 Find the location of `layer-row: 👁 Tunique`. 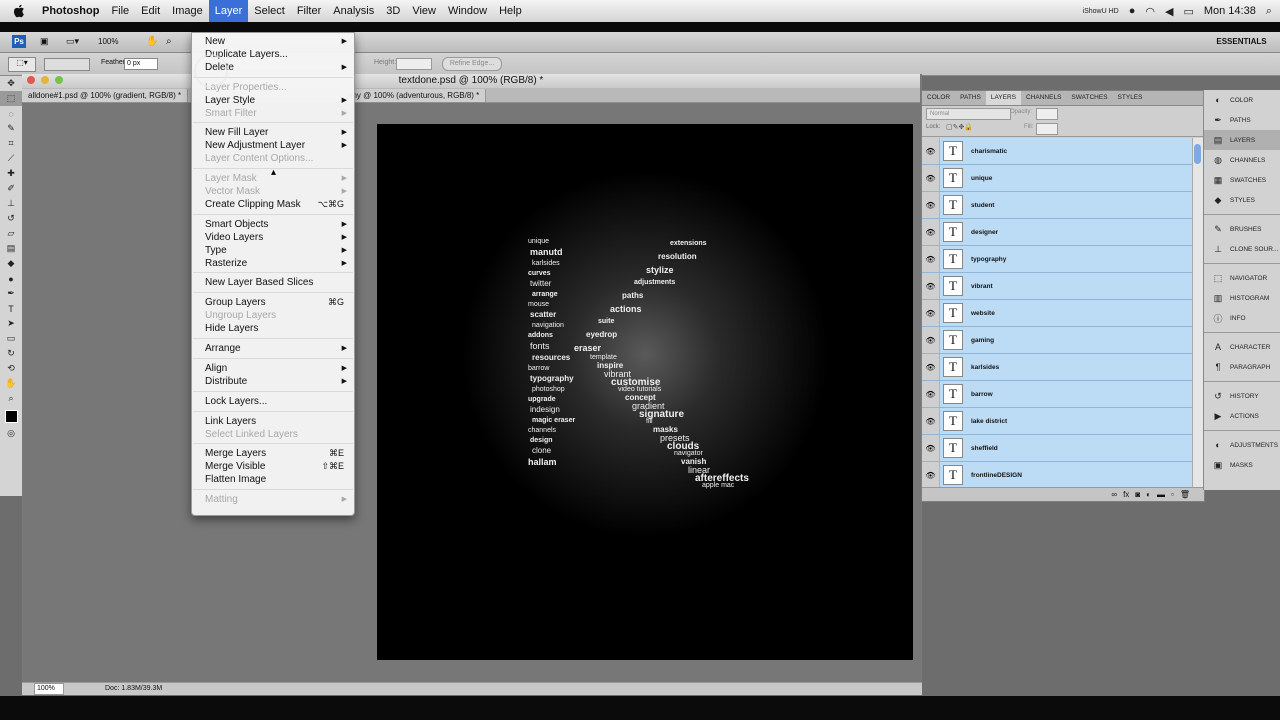

layer-row: 👁 Tunique is located at coordinates (1057, 178).